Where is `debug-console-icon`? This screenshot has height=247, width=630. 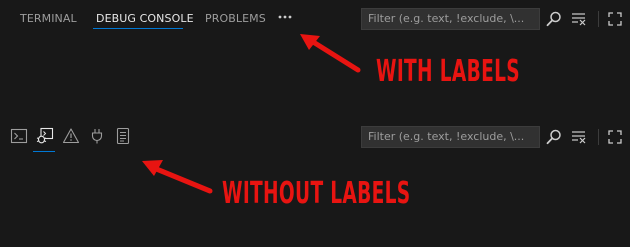 debug-console-icon is located at coordinates (45, 136).